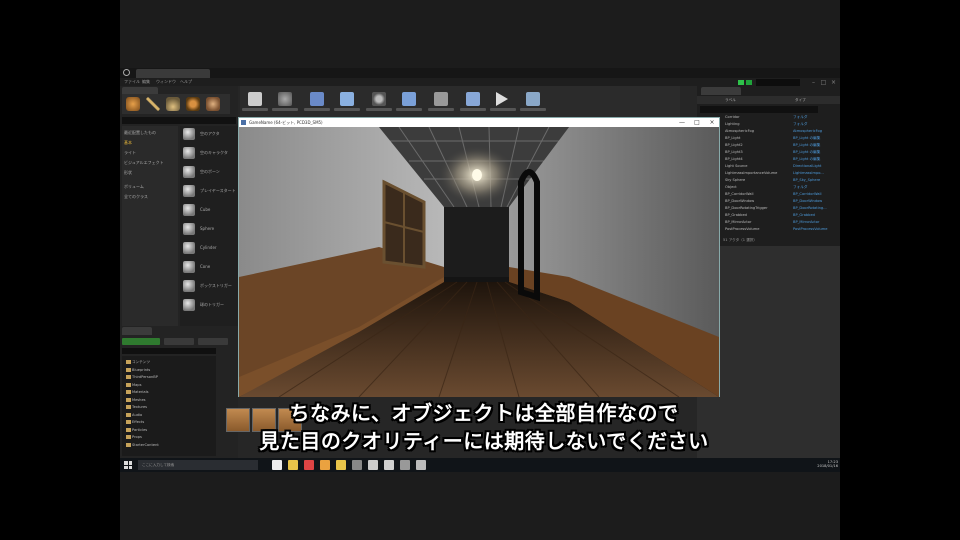  Describe the element at coordinates (779, 153) in the screenshot. I see `outliner-row: BP_Light3 BP_Light の編集` at that location.